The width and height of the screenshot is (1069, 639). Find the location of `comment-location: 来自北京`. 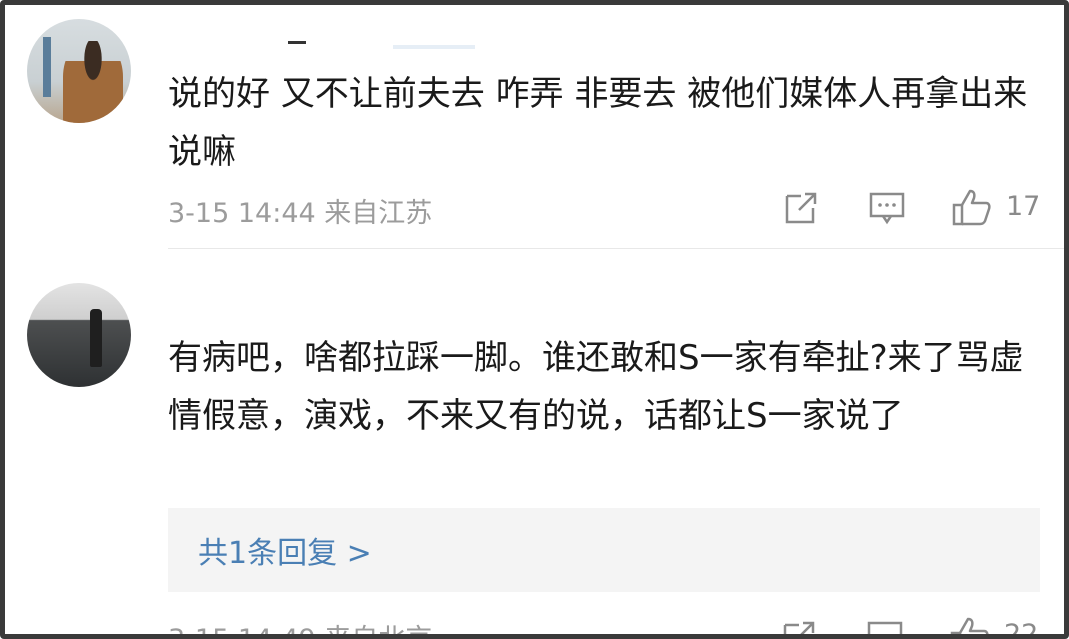

comment-location: 来自北京 is located at coordinates (378, 629).